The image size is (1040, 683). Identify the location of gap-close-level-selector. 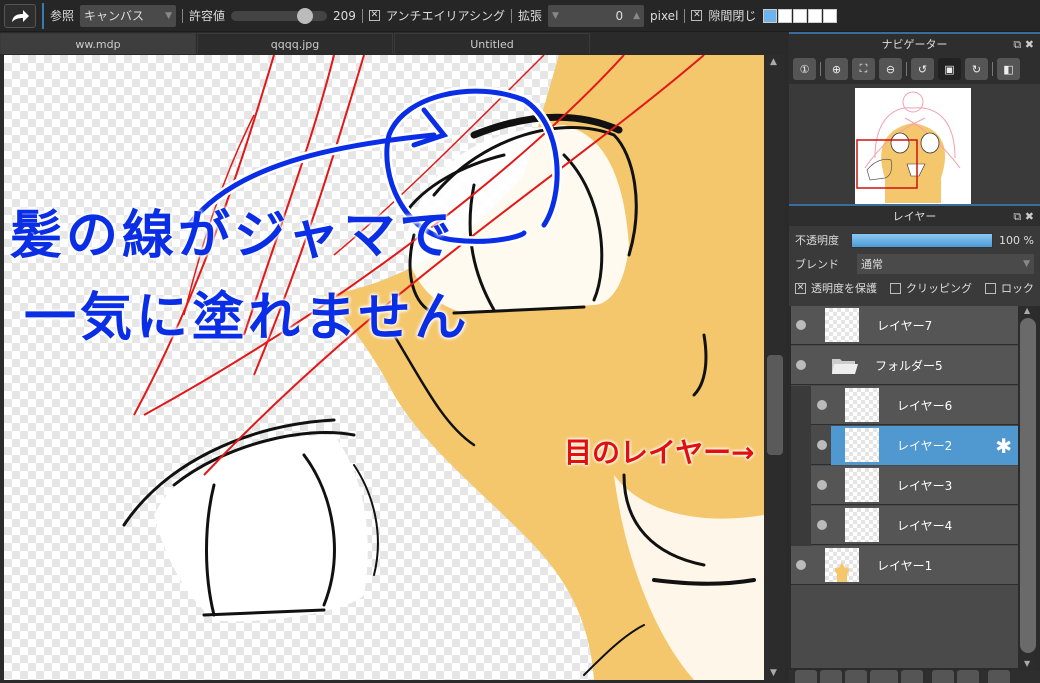
(800, 15).